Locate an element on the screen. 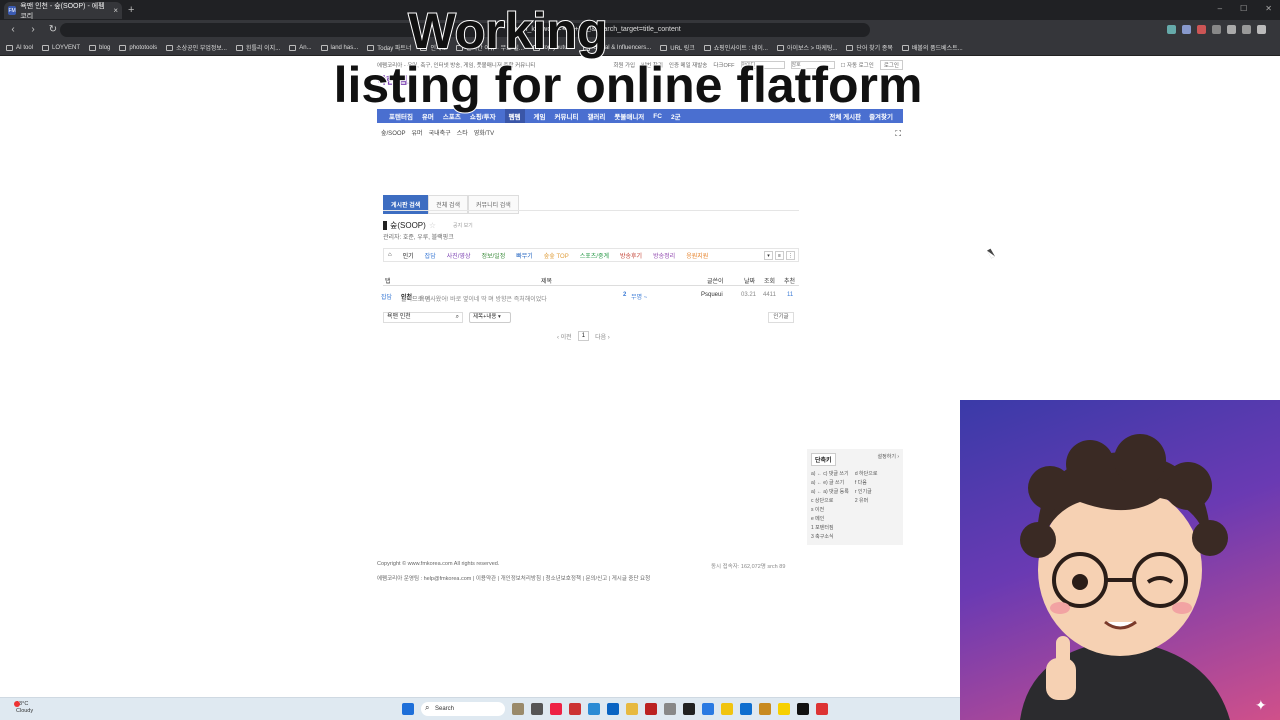  nav-item: 펨펨 is located at coordinates (514, 116).